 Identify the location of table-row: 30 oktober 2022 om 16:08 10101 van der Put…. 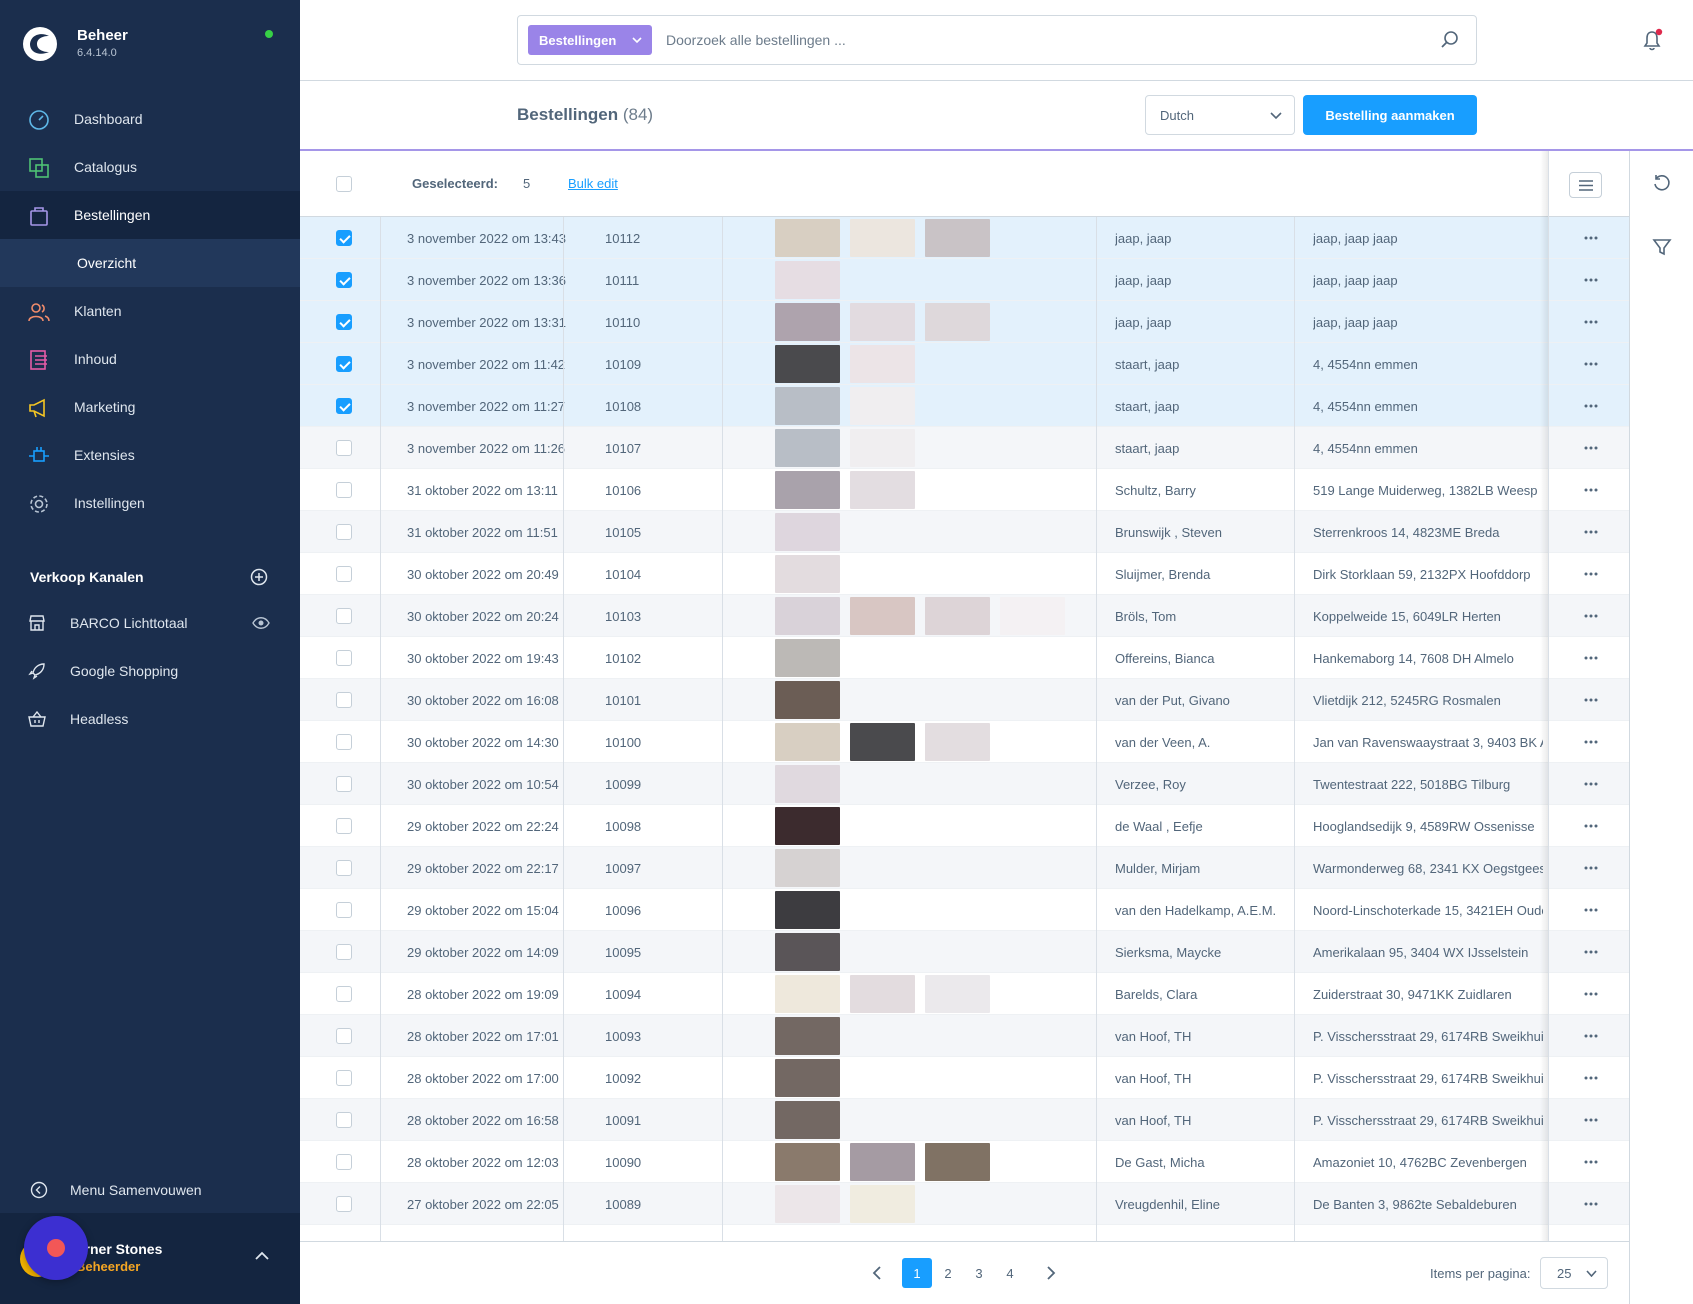
(964, 700).